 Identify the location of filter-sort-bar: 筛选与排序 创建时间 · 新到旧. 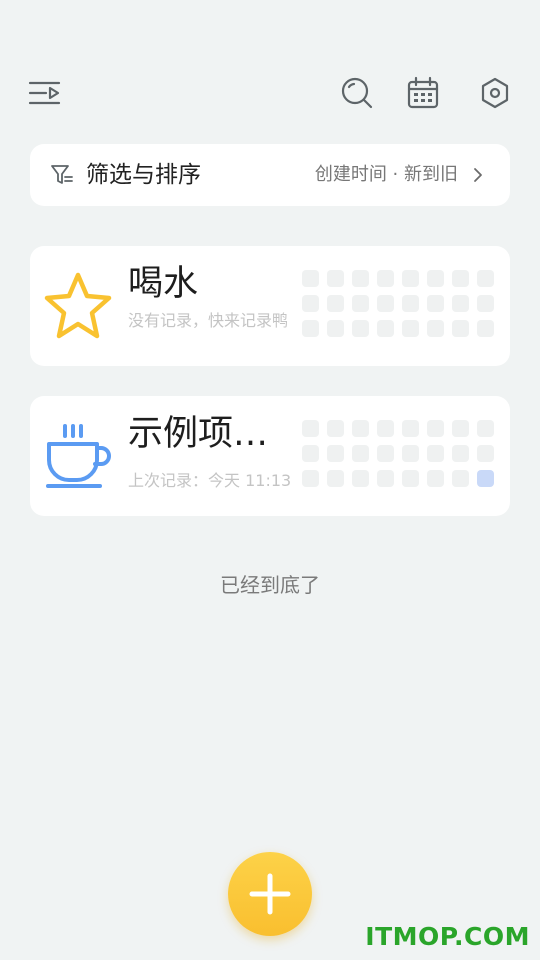
(270, 175).